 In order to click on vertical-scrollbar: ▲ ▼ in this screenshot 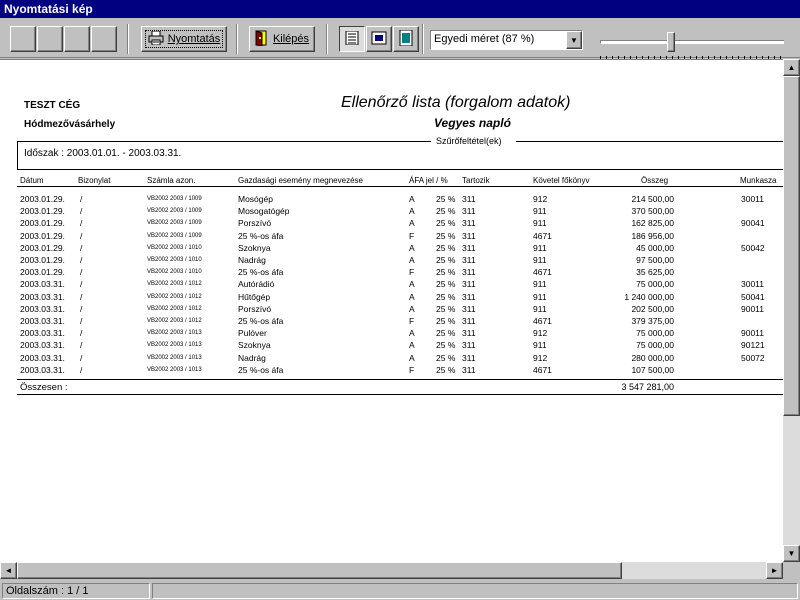, I will do `click(791, 319)`.